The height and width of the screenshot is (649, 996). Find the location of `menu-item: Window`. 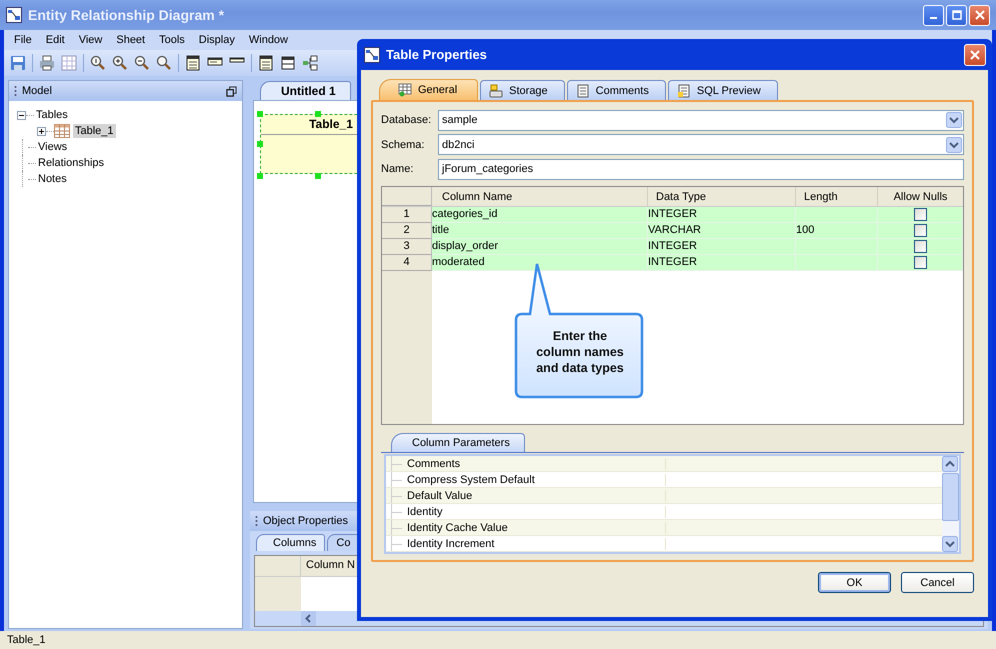

menu-item: Window is located at coordinates (269, 40).